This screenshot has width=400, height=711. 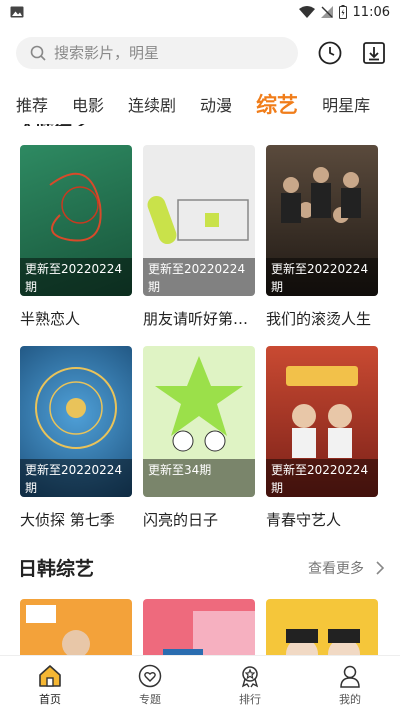 I want to click on search-input, so click(x=164, y=53).